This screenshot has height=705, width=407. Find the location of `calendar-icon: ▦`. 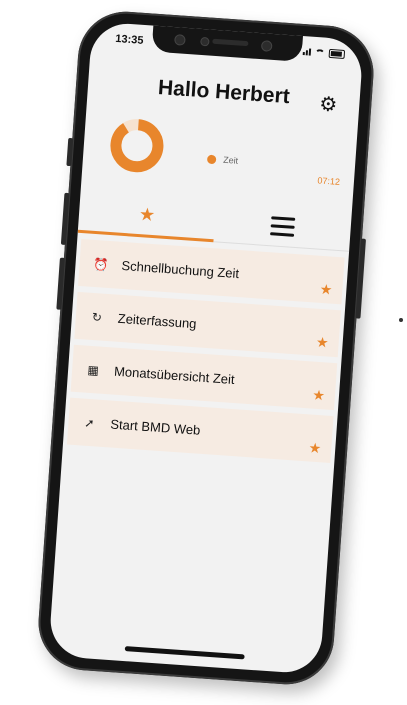

calendar-icon: ▦ is located at coordinates (93, 370).